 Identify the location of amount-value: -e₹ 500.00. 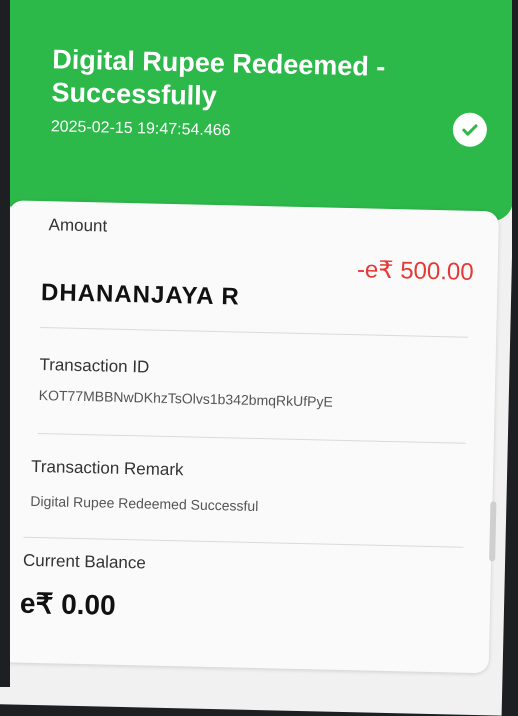
(415, 271).